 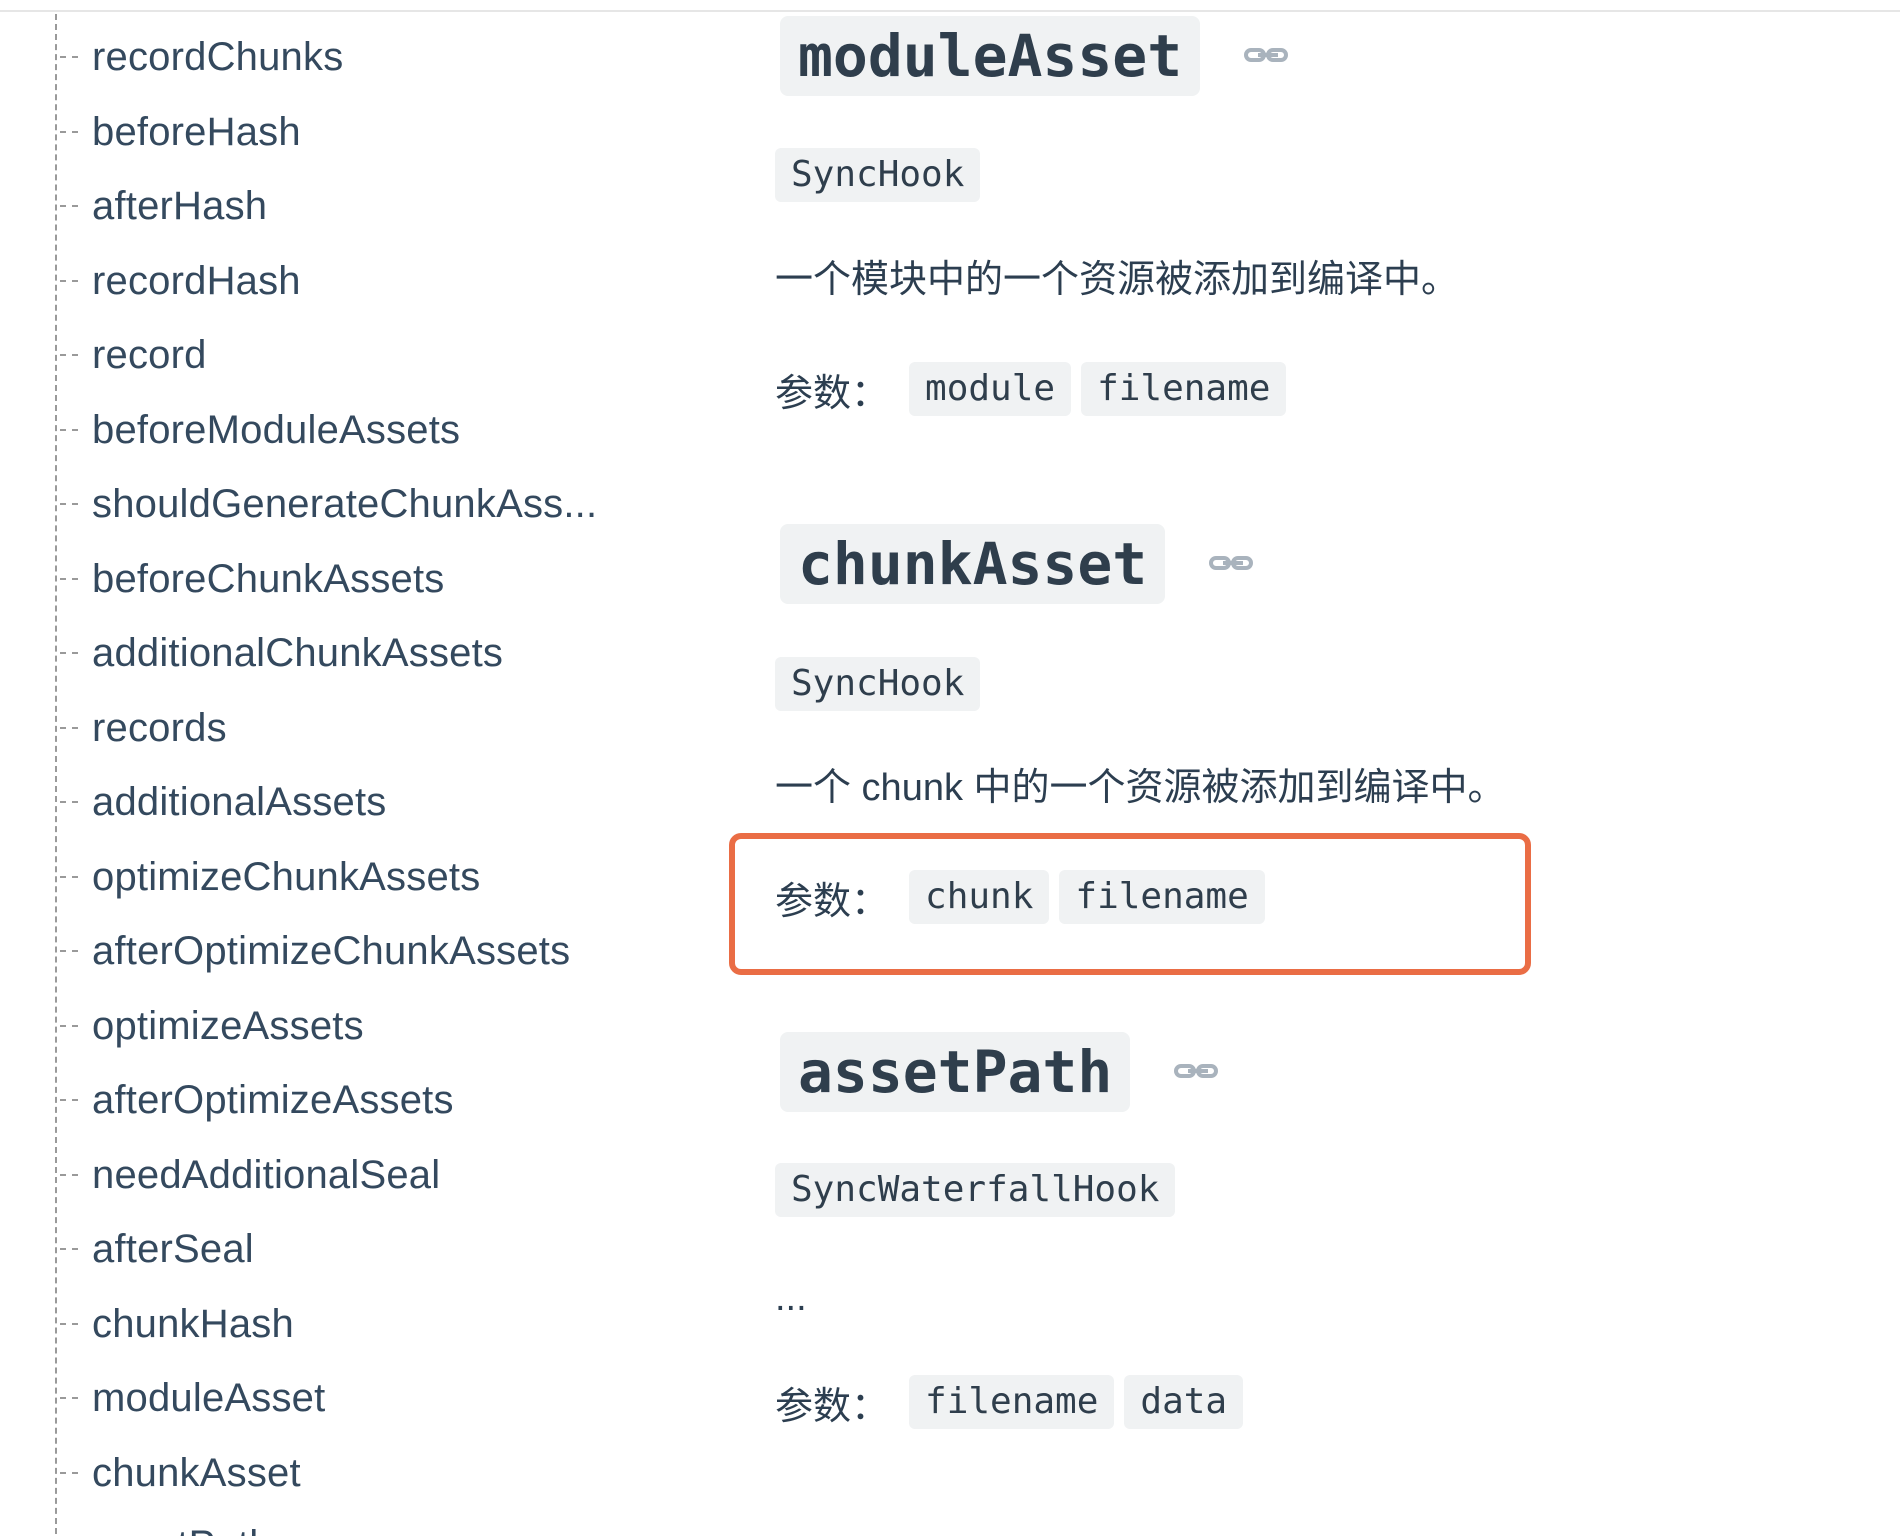 What do you see at coordinates (228, 1025) in the screenshot?
I see `sidebar-item-label: optimizeAssets` at bounding box center [228, 1025].